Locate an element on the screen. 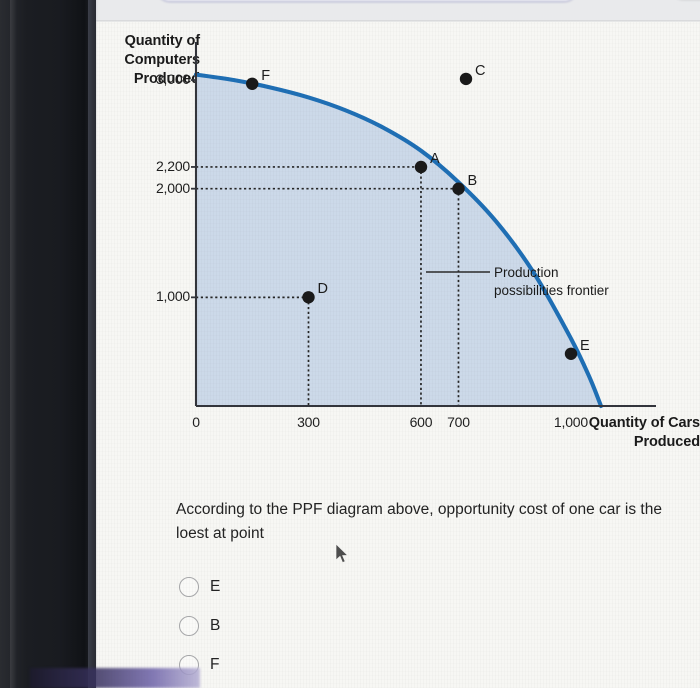 The width and height of the screenshot is (700, 688). data-point-label-c: C is located at coordinates (480, 70).